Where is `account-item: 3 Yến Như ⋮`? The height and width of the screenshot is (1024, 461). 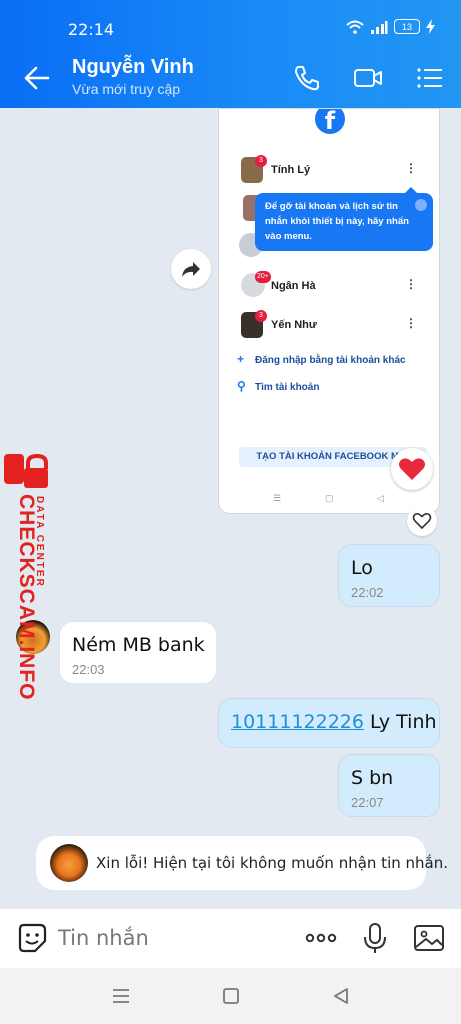 account-item: 3 Yến Như ⋮ is located at coordinates (332, 325).